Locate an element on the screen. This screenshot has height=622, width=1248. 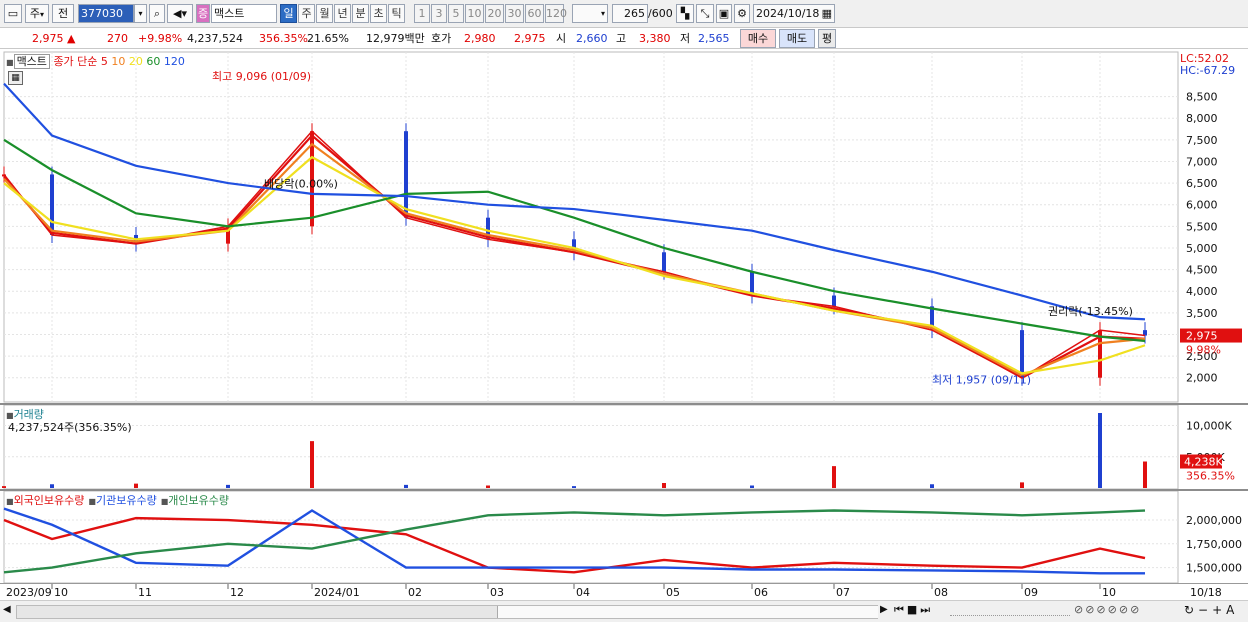
interval-button-5: 30 is located at coordinates (514, 13).